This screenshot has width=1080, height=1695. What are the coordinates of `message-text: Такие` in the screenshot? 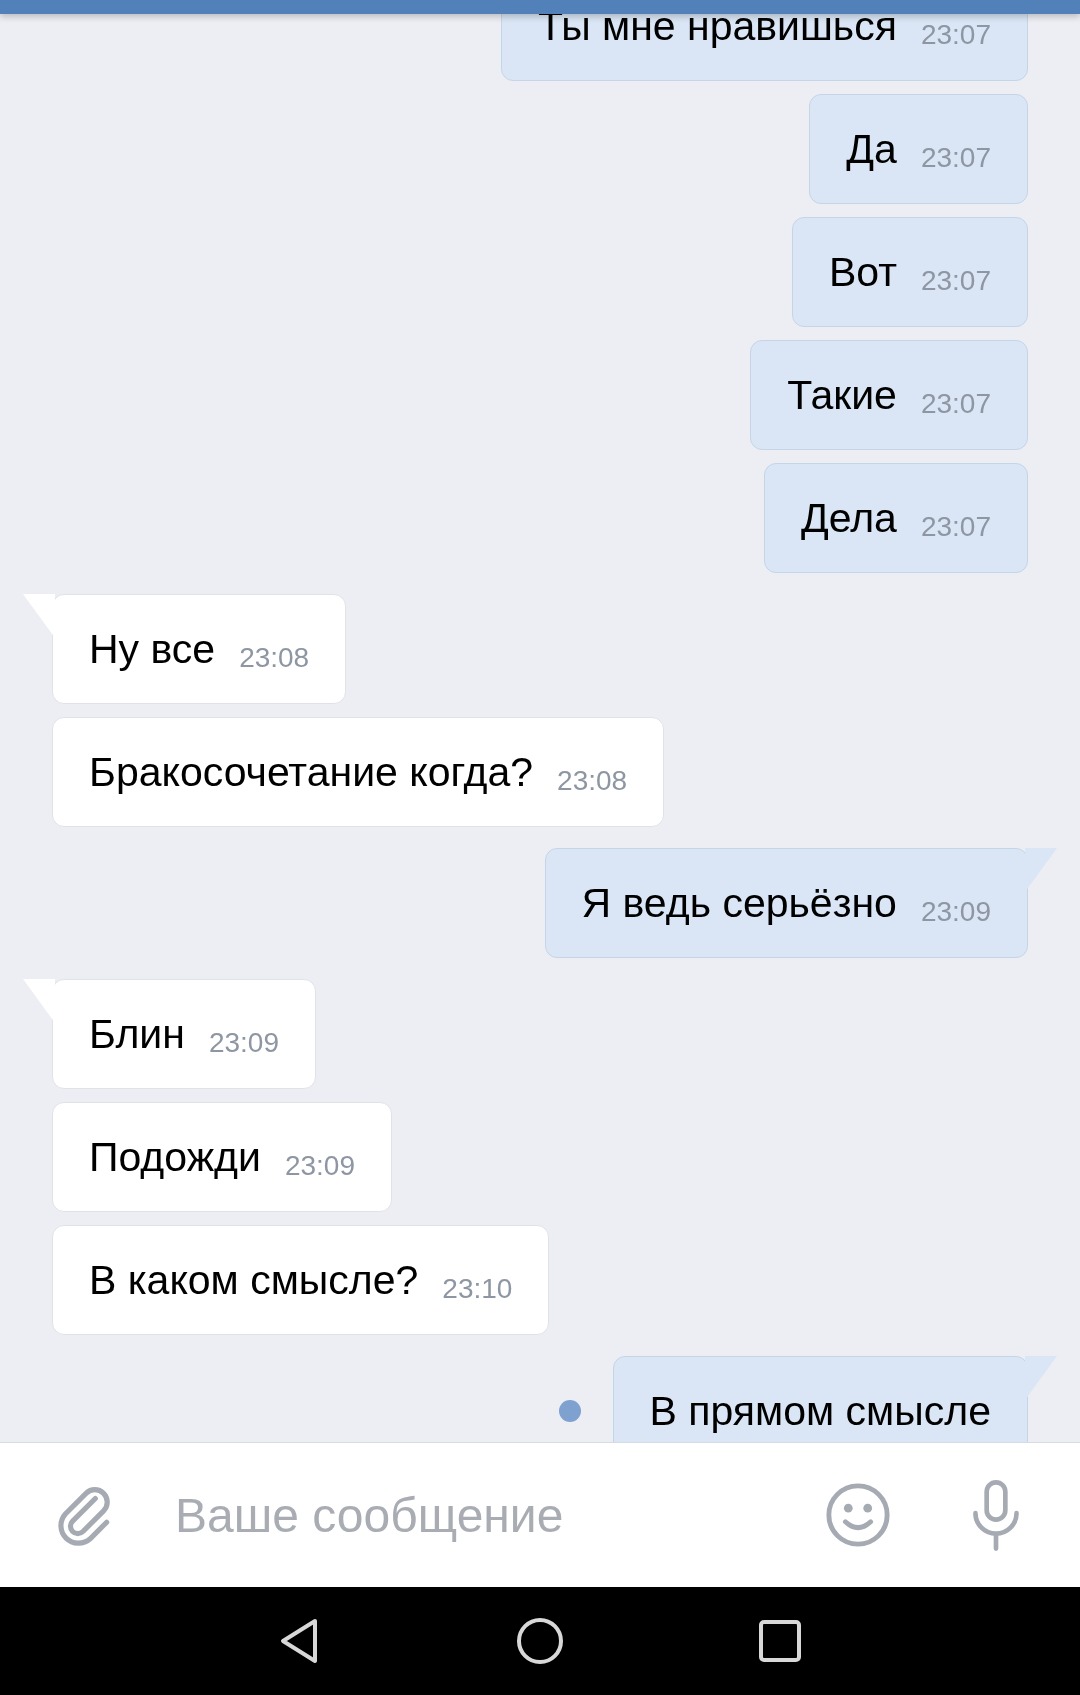 It's located at (842, 395).